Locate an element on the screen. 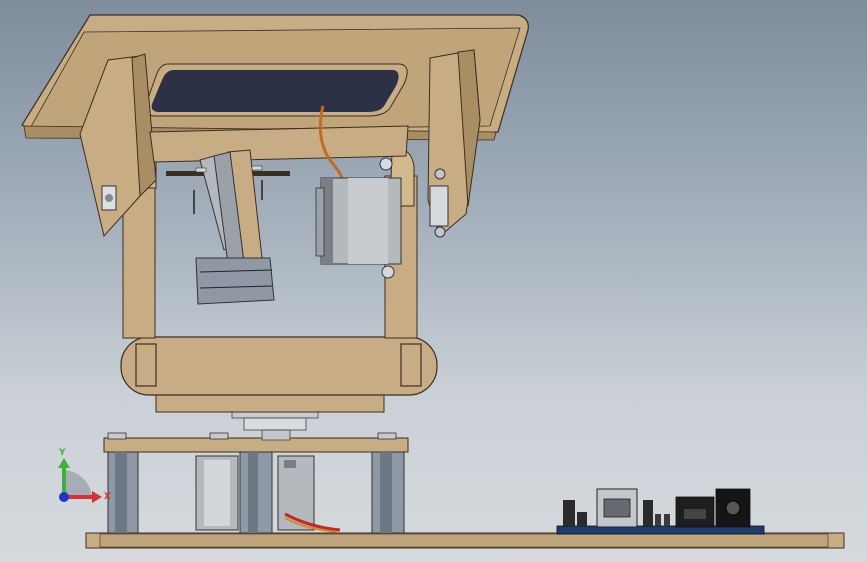 This screenshot has height=562, width=867. pan-platform is located at coordinates (279, 366).